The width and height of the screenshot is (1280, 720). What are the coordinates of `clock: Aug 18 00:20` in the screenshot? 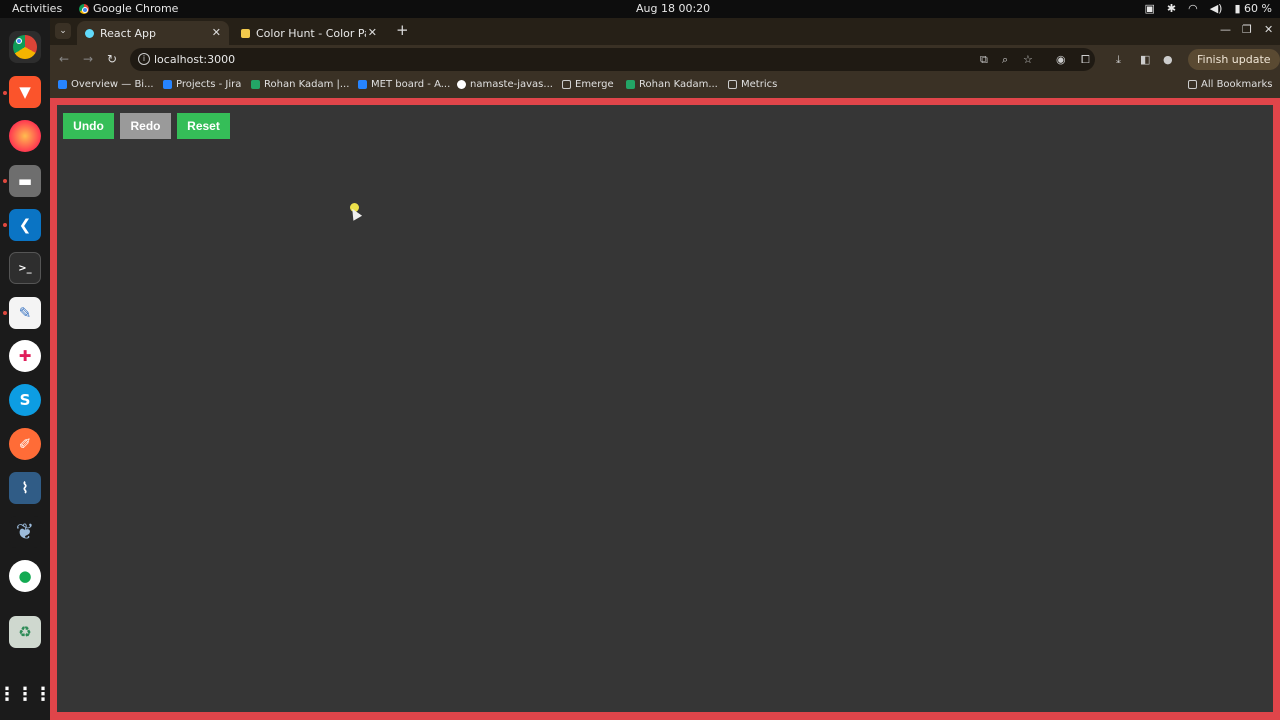 It's located at (673, 8).